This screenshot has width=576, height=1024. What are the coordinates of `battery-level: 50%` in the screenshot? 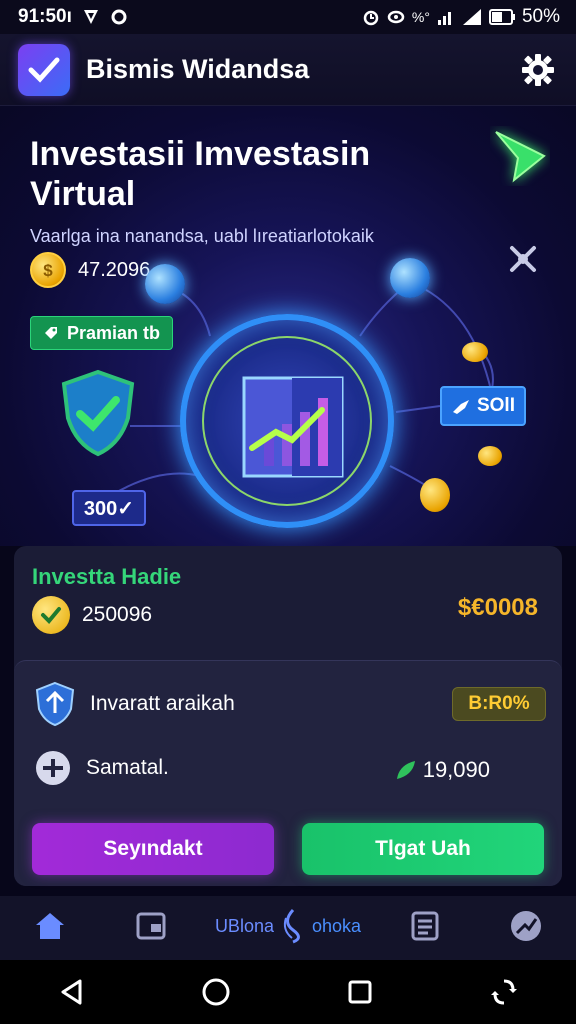 It's located at (540, 16).